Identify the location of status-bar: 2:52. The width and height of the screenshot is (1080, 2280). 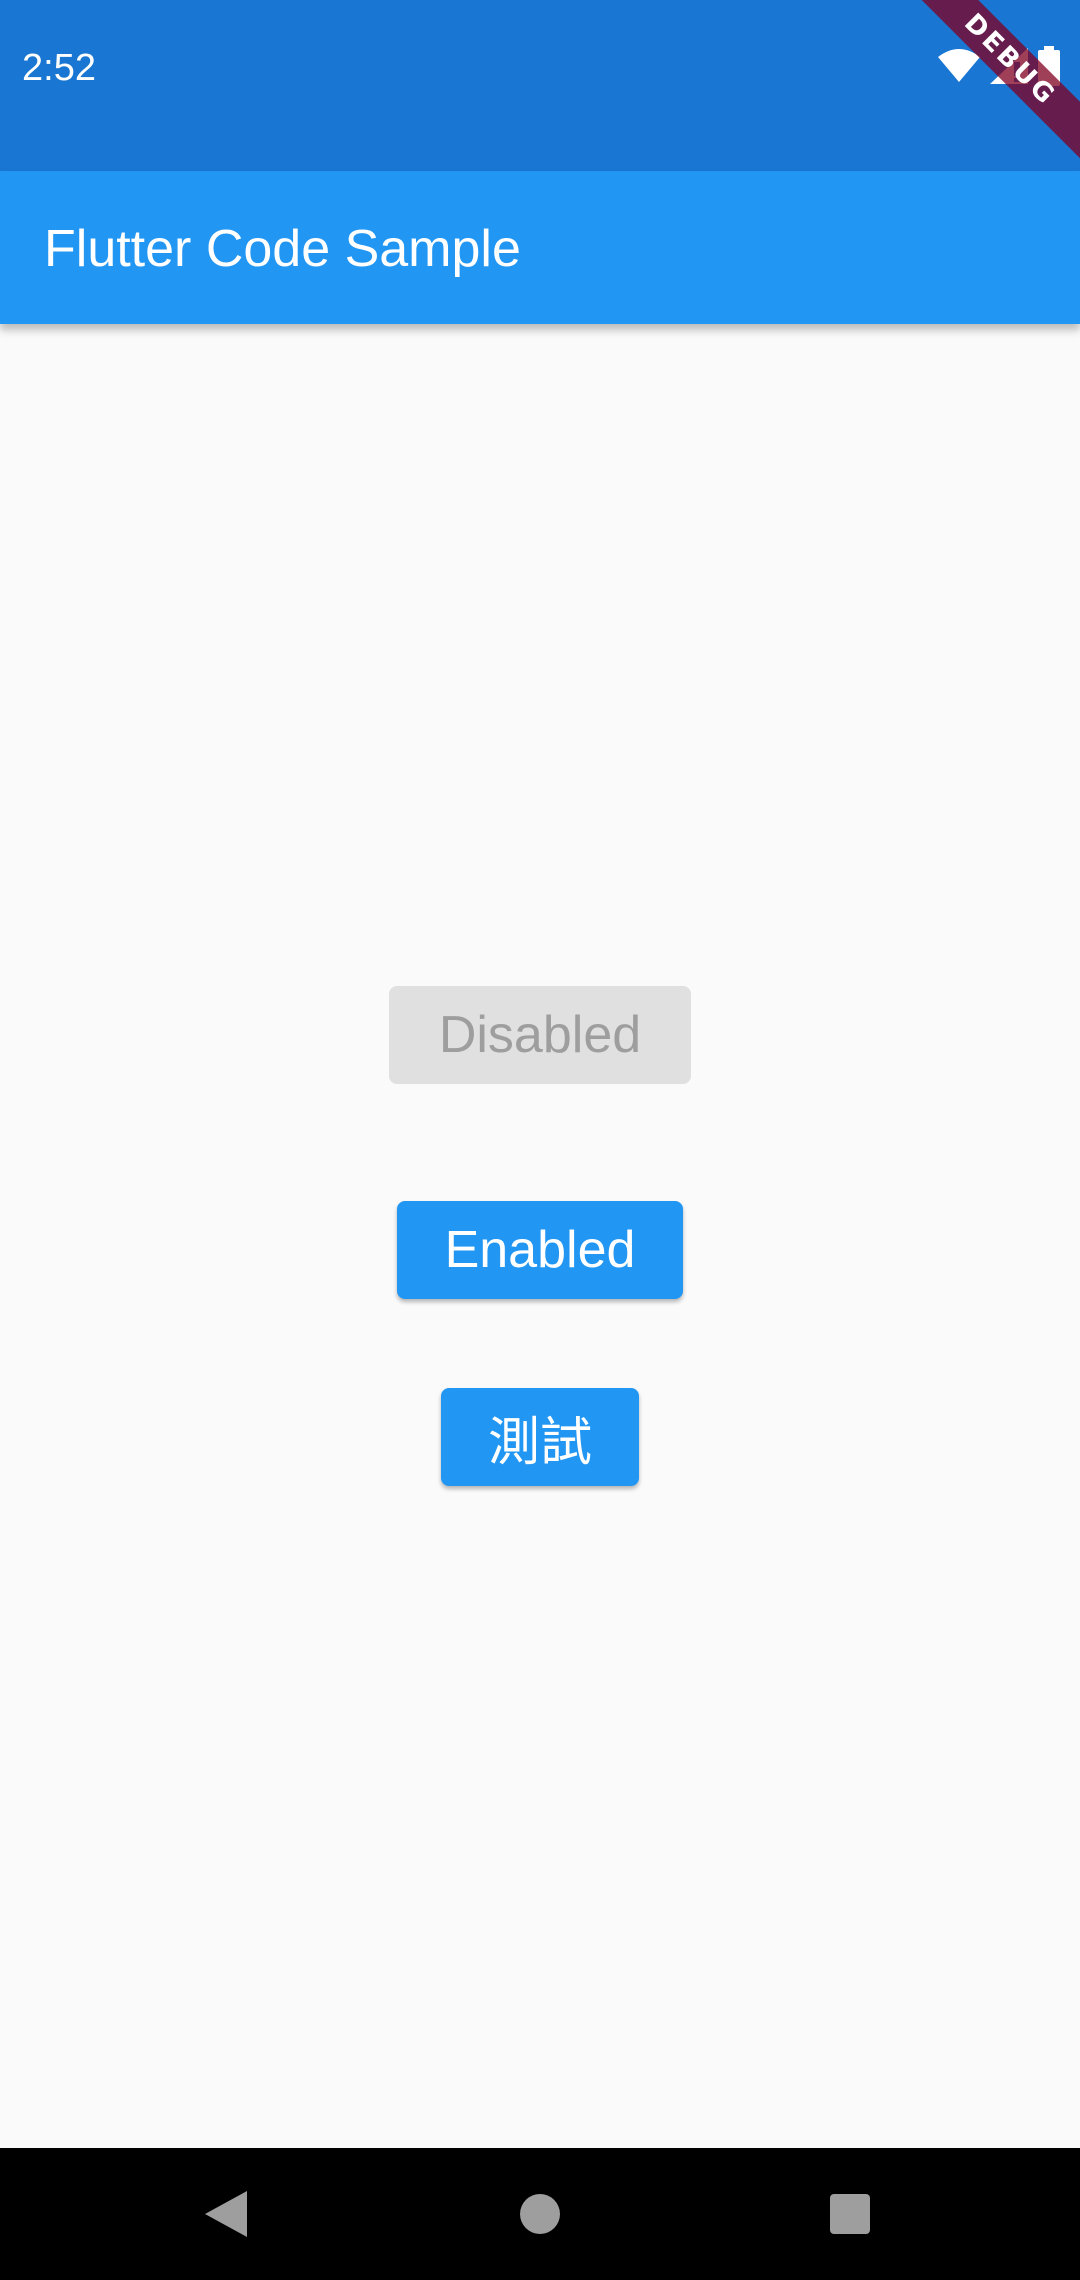
(540, 85).